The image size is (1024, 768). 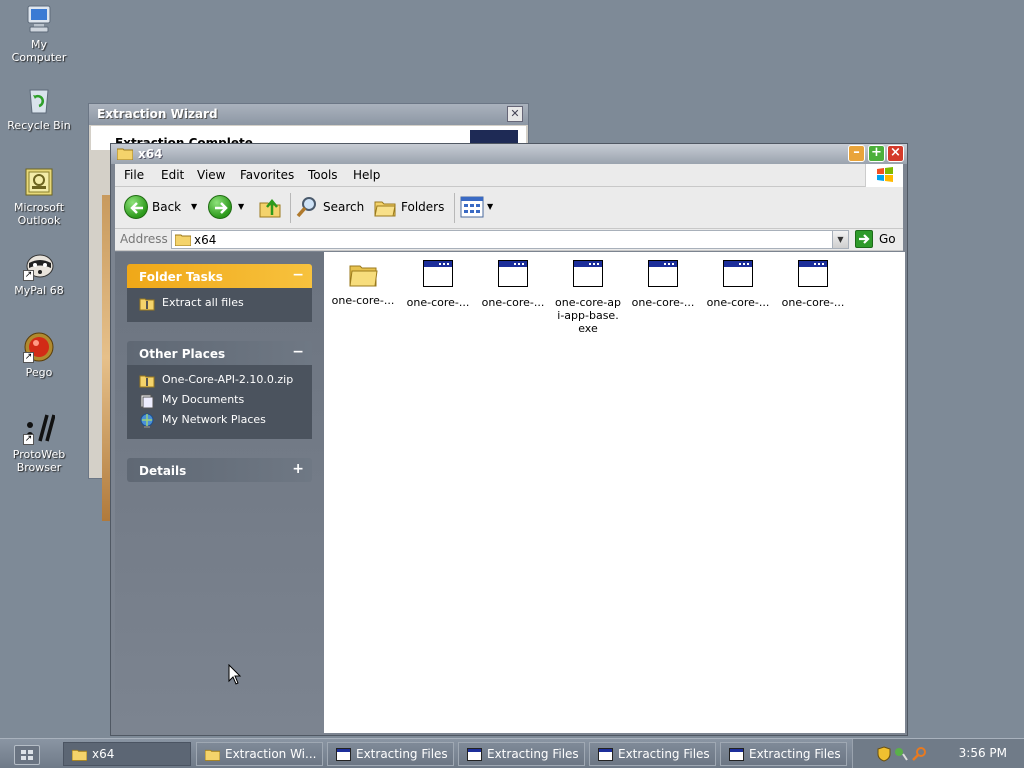 I want to click on zip-folder-icon, so click(x=212, y=755).